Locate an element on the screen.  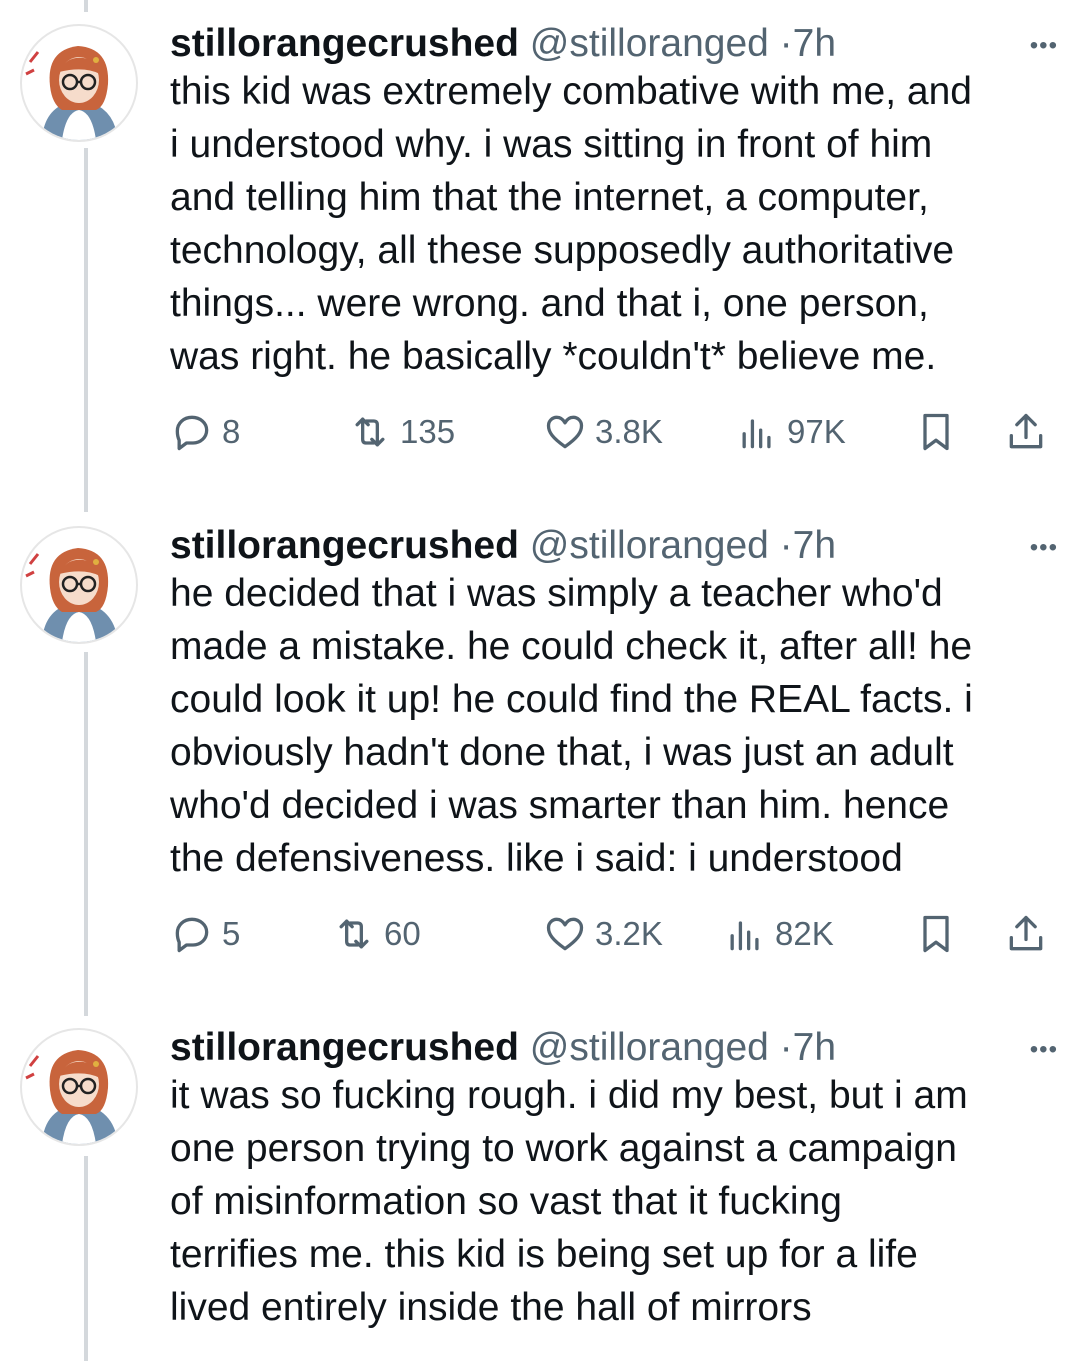
views-button: 82K is located at coordinates (778, 934).